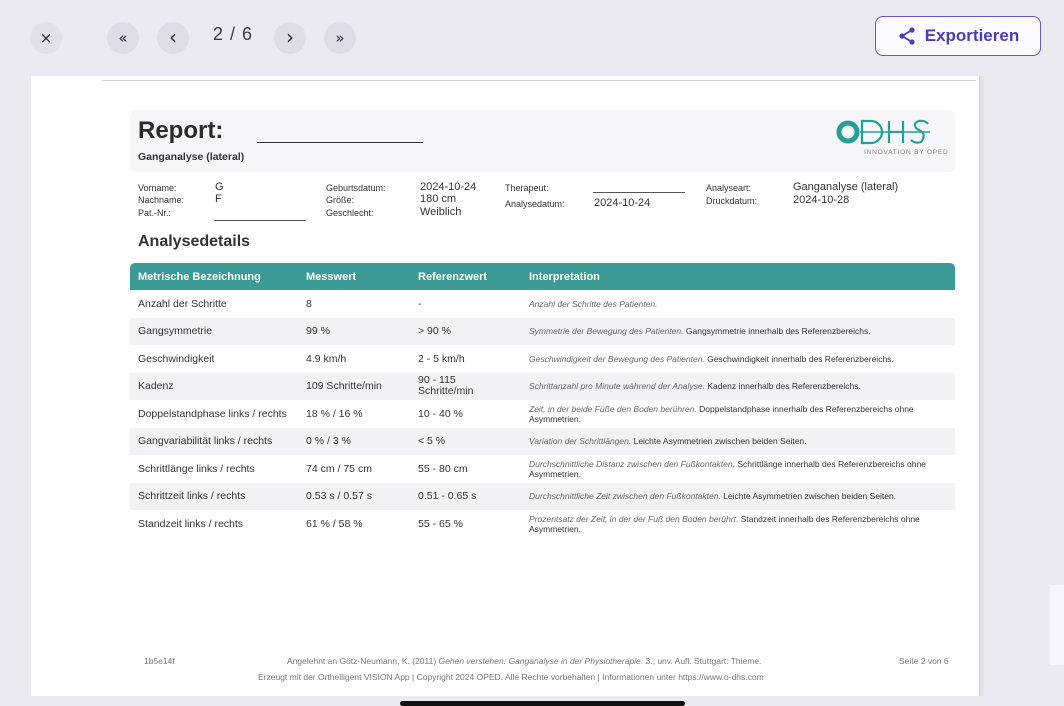 This screenshot has width=1064, height=706. What do you see at coordinates (309, 303) in the screenshot?
I see `metric-value: 8` at bounding box center [309, 303].